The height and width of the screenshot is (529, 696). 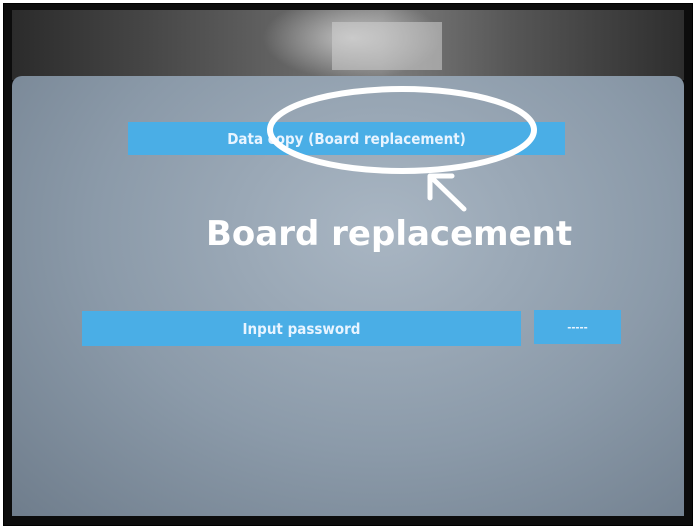 I want to click on highlight-ellipse, so click(x=402, y=130).